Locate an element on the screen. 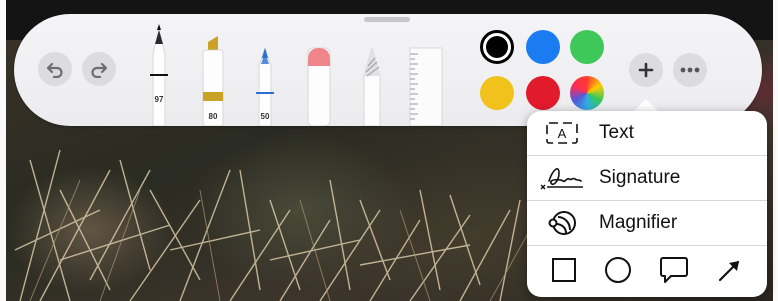  menu-item-magnifier: Magnifier is located at coordinates (647, 223).